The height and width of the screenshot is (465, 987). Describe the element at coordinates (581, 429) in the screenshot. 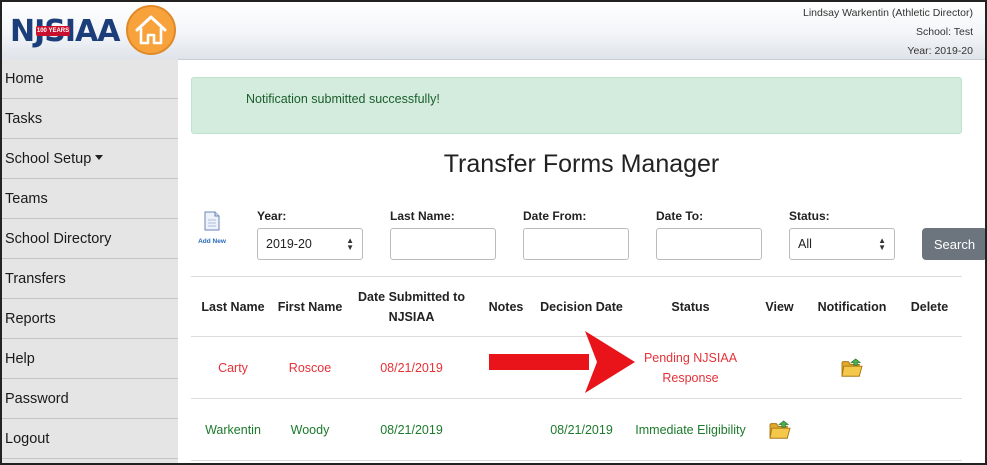

I see `cell-decision-date: 08/21/2019` at that location.